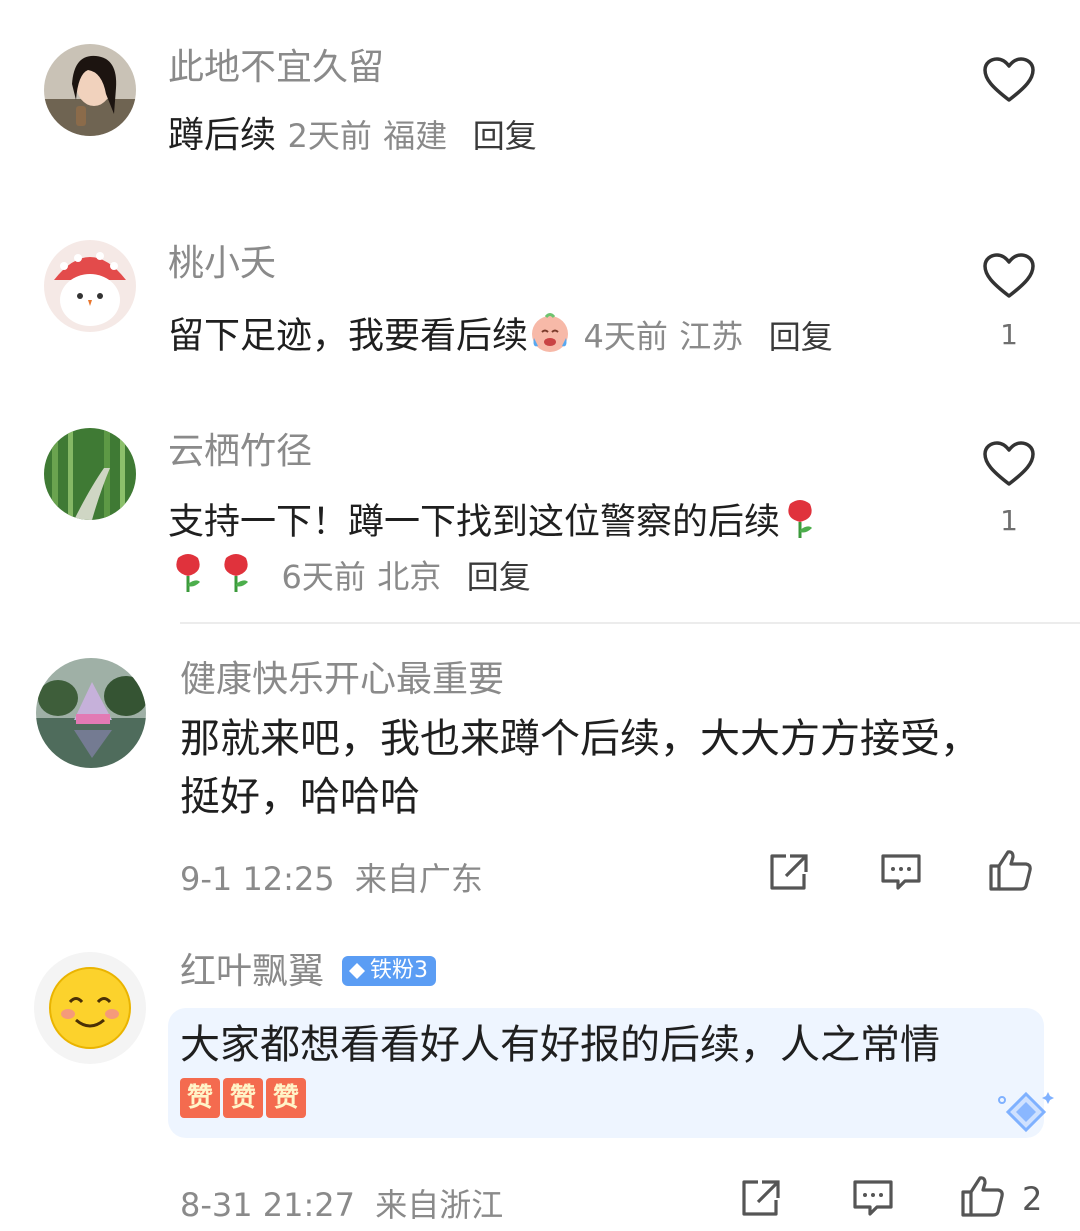 This screenshot has width=1080, height=1231. I want to click on comment-meta: 9-1 12:25 来自广东, so click(331, 877).